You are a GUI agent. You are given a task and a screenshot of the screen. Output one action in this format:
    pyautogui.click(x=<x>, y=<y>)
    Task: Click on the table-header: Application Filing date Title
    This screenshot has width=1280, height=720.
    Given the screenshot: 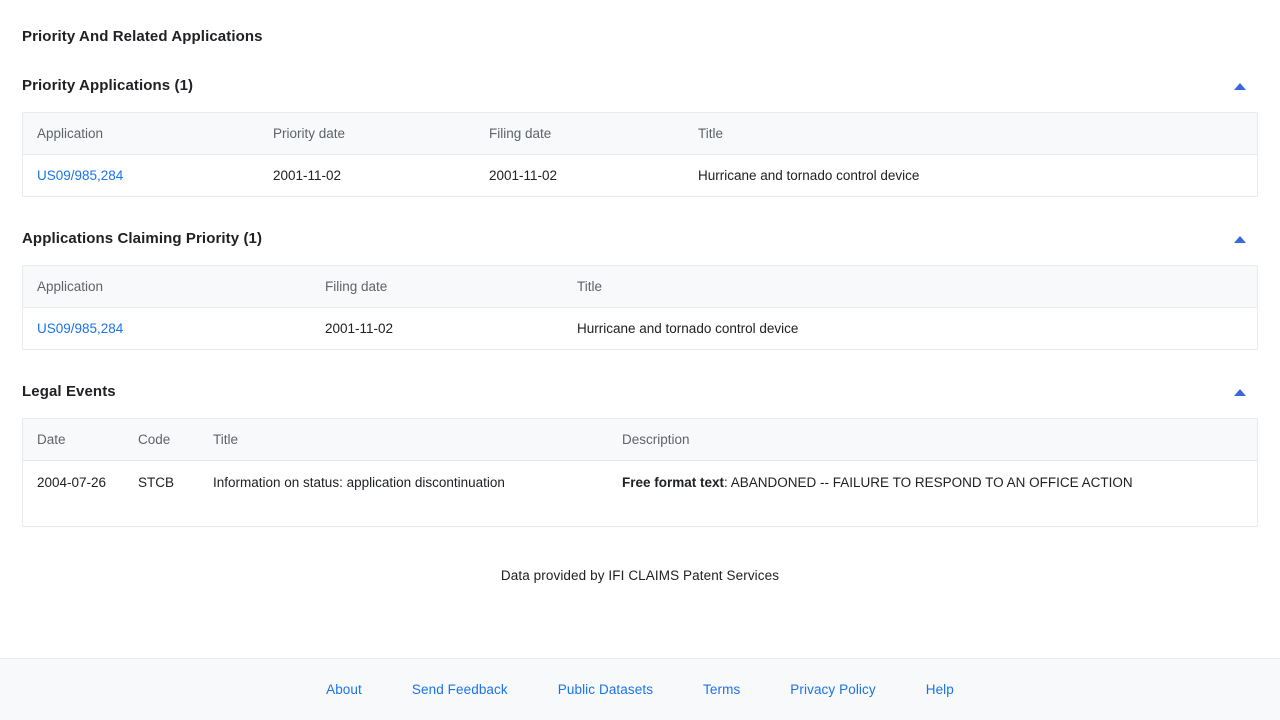 What is the action you would take?
    pyautogui.click(x=640, y=287)
    